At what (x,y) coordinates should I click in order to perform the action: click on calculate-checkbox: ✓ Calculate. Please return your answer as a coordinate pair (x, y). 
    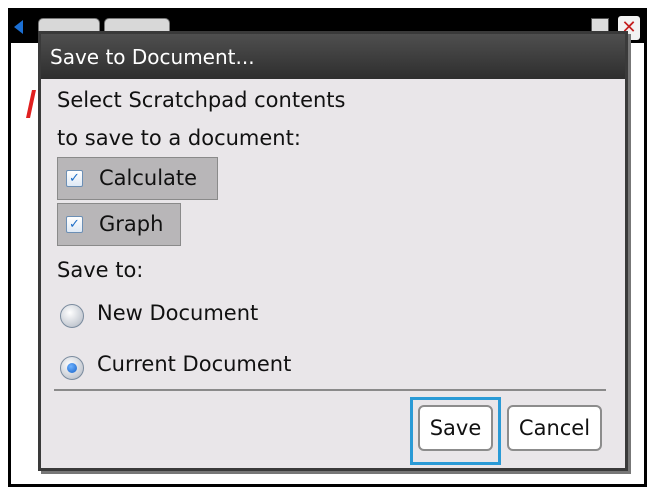
    Looking at the image, I should click on (137, 178).